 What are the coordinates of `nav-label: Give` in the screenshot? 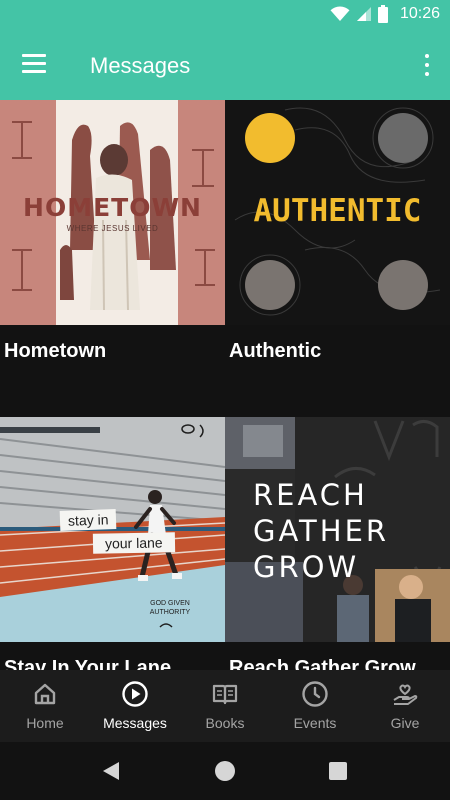 It's located at (405, 723).